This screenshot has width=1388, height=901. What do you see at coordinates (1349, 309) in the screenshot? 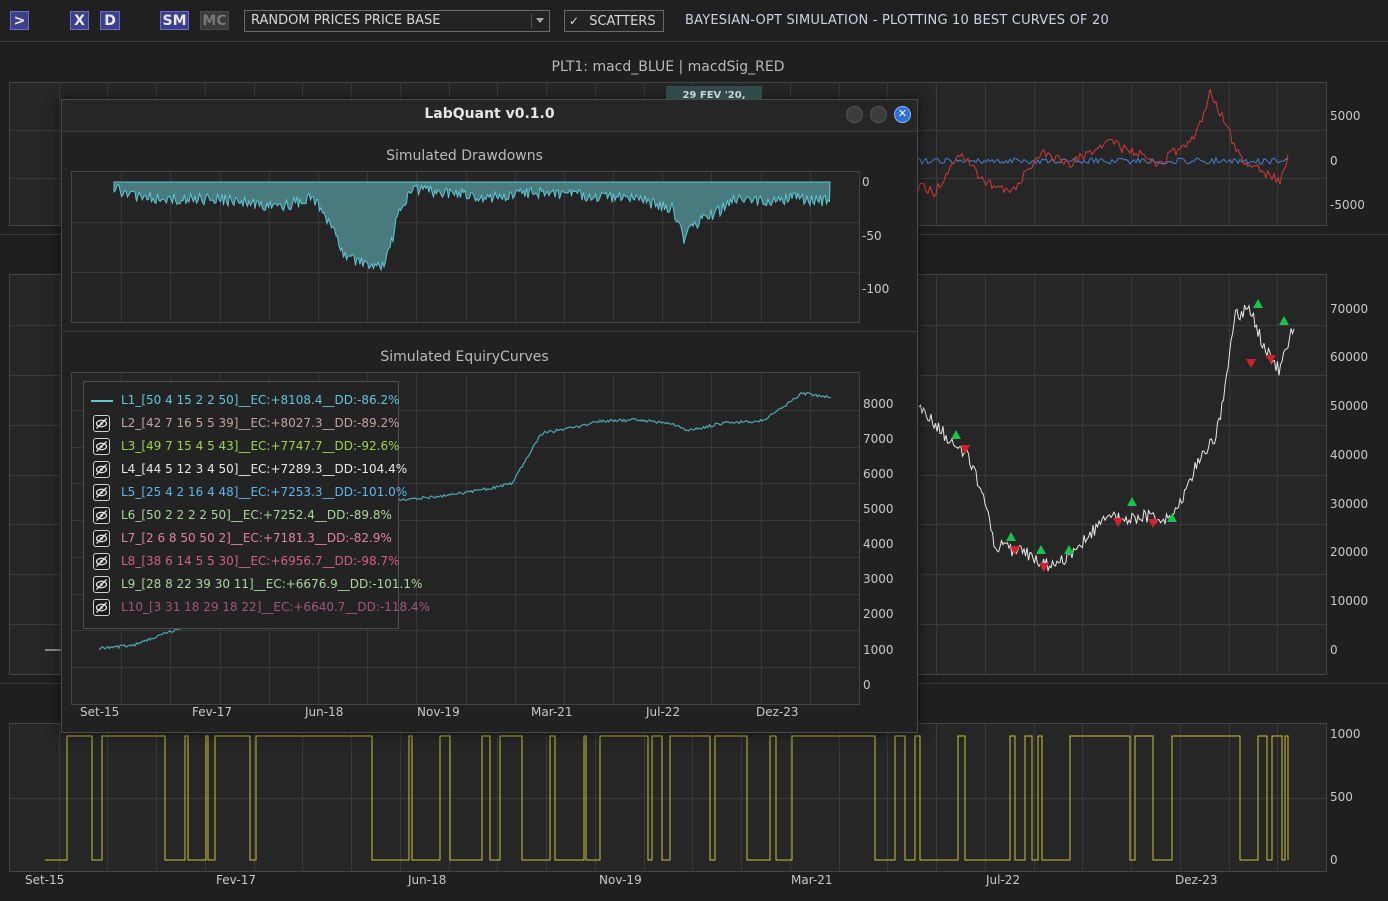
I see `plot2-ytick: 70000` at bounding box center [1349, 309].